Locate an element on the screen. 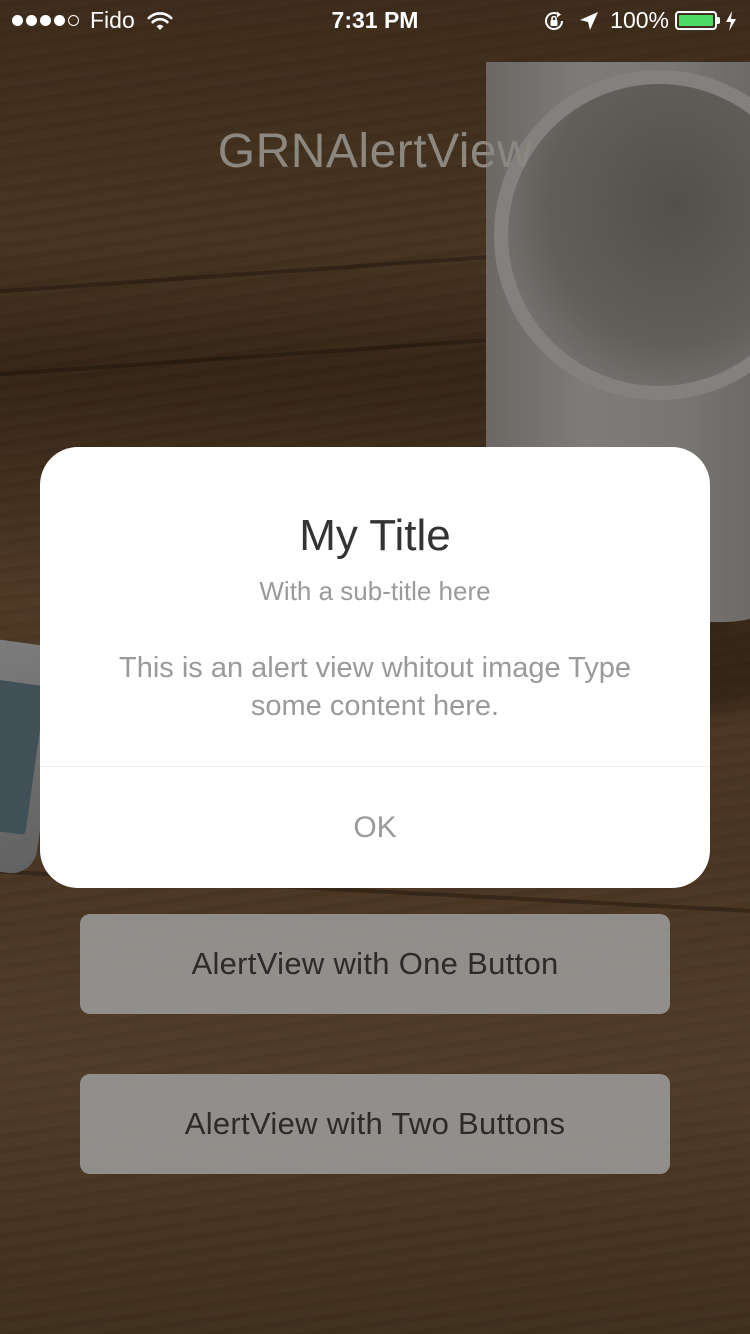 The width and height of the screenshot is (750, 1334). location-arrow-icon is located at coordinates (589, 20).